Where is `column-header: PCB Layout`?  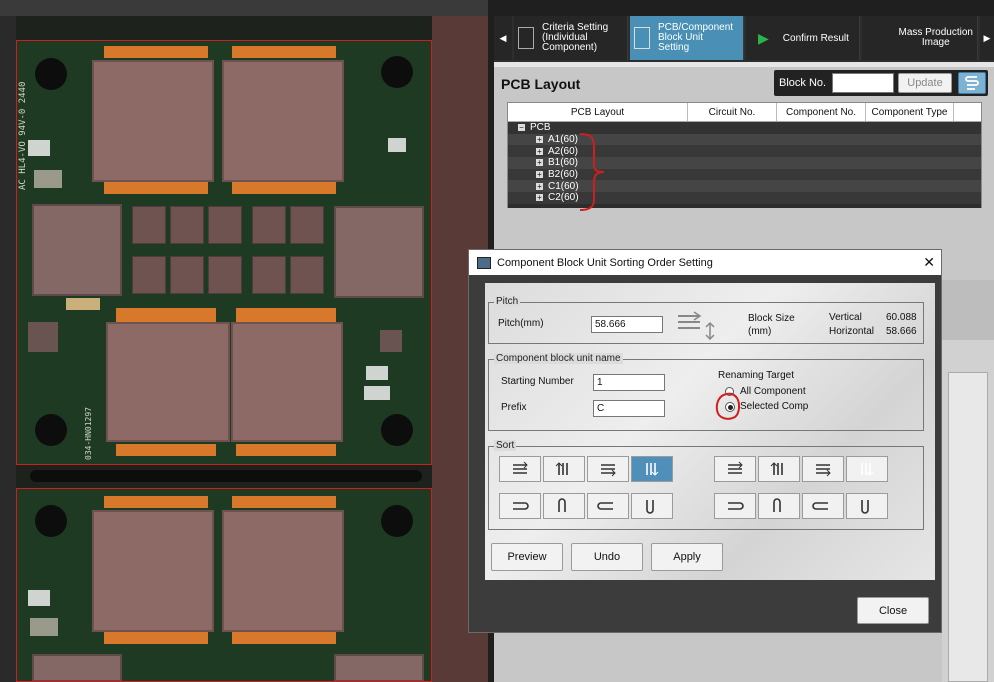
column-header: PCB Layout is located at coordinates (598, 112).